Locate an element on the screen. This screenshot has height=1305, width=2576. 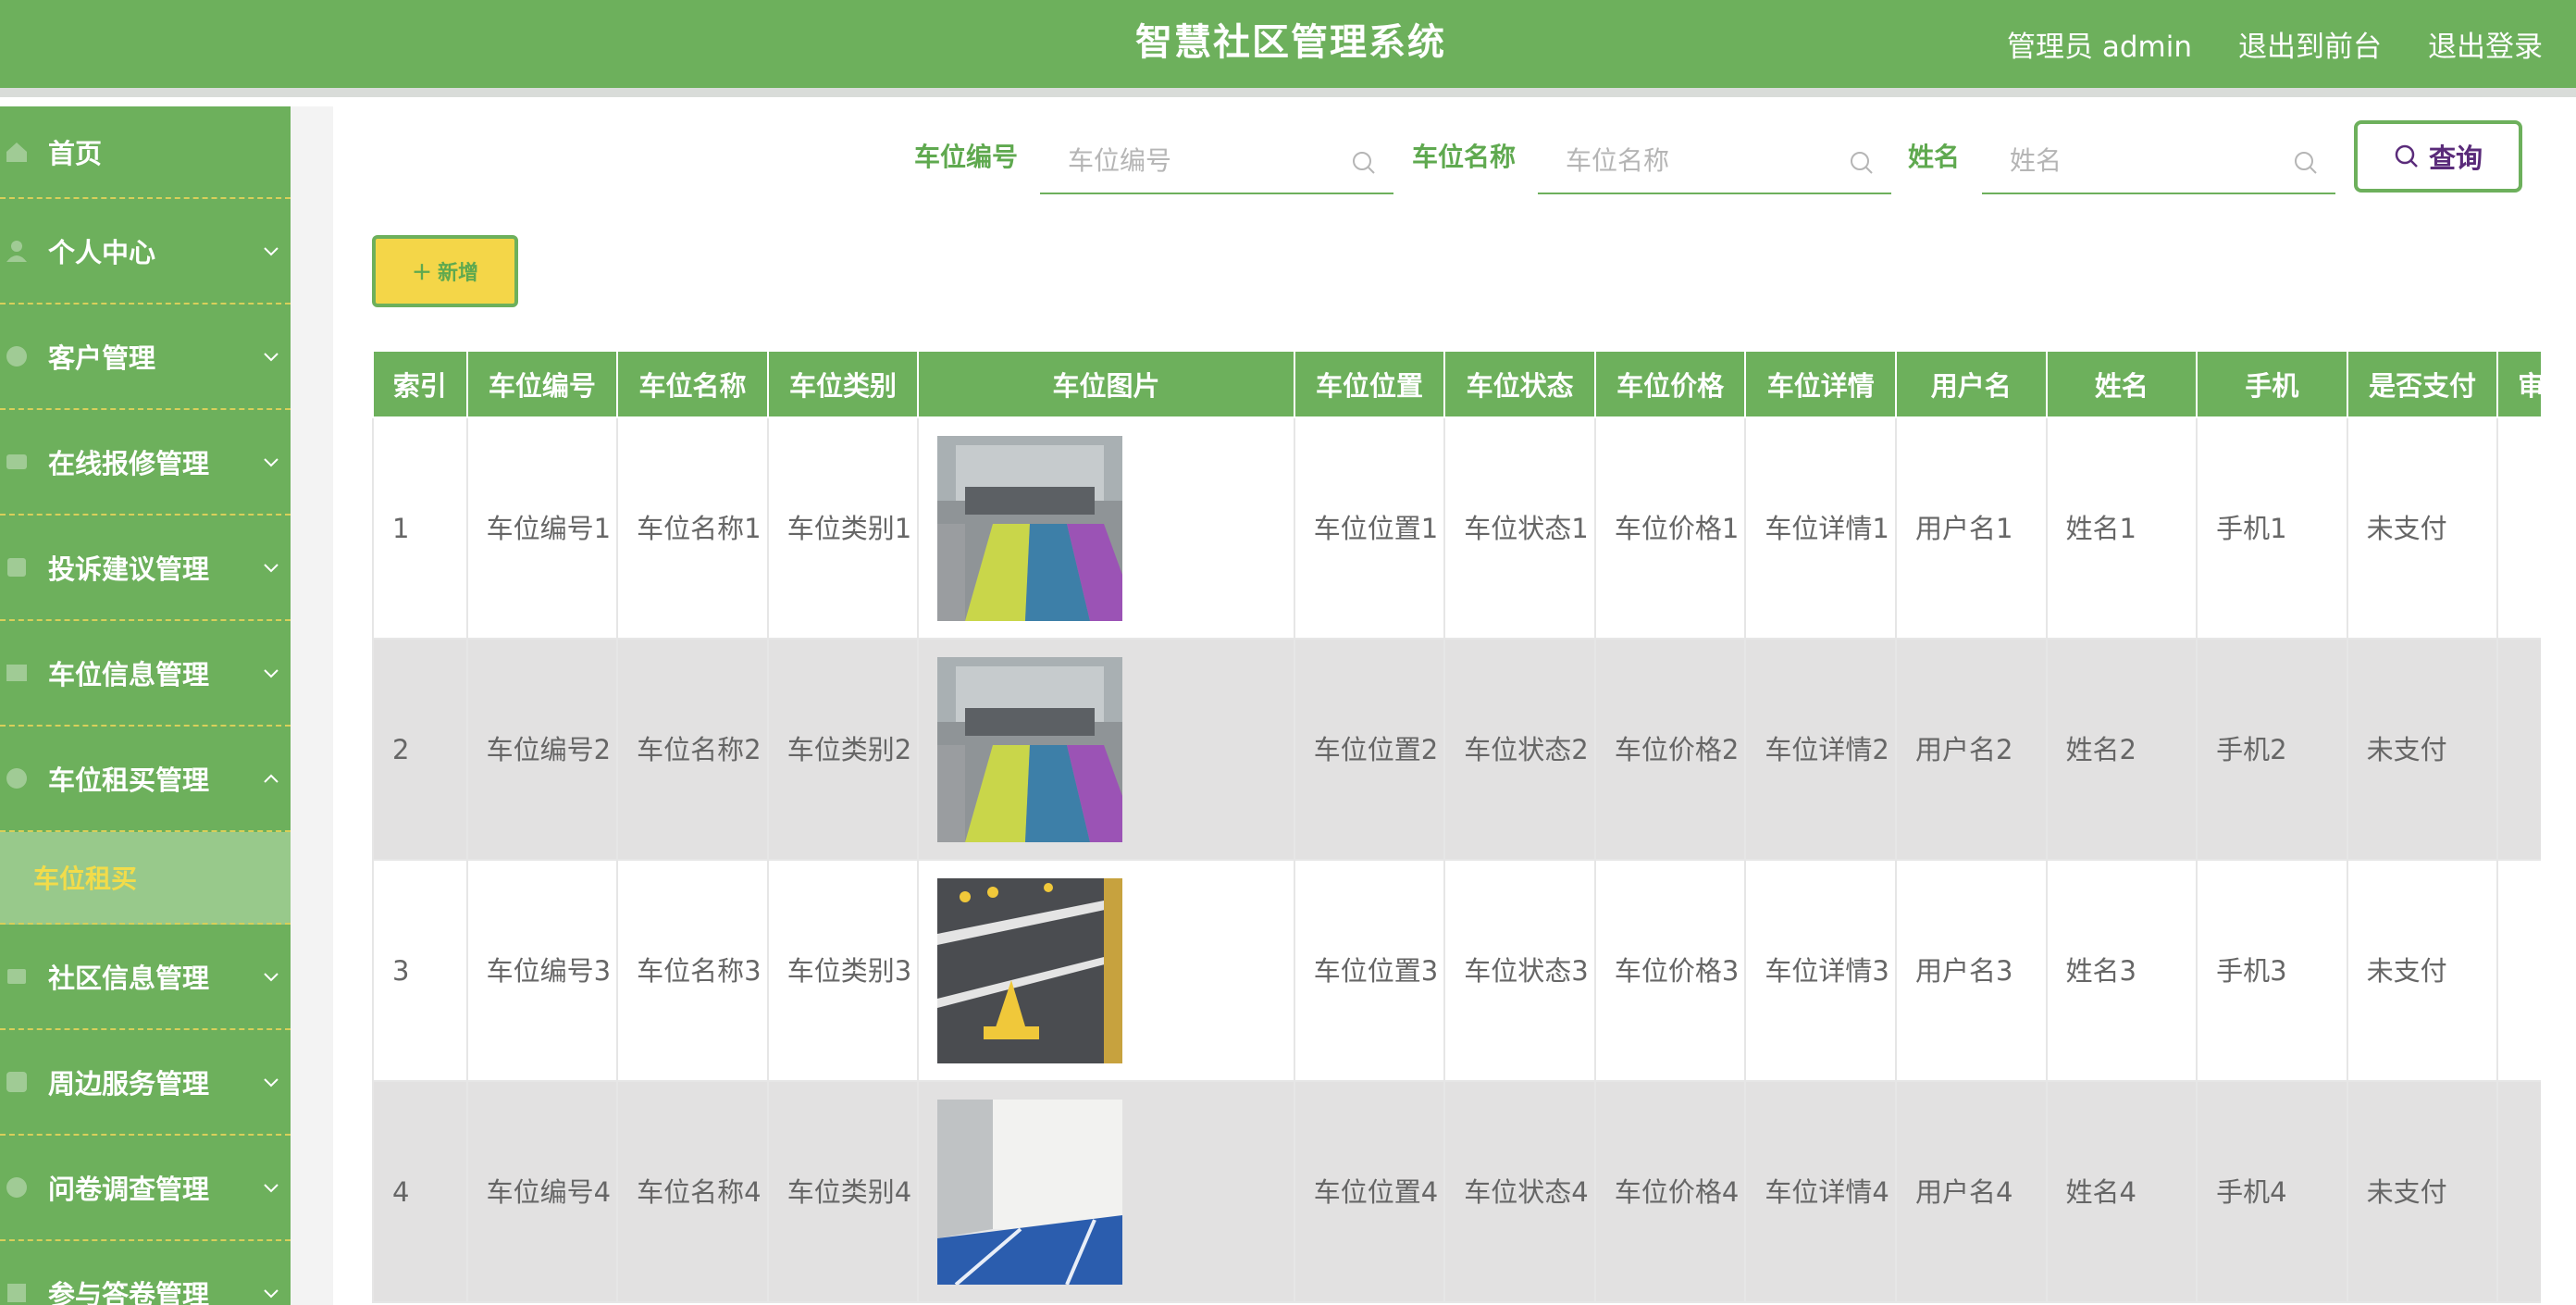
column-header: 车位位置 is located at coordinates (1370, 384).